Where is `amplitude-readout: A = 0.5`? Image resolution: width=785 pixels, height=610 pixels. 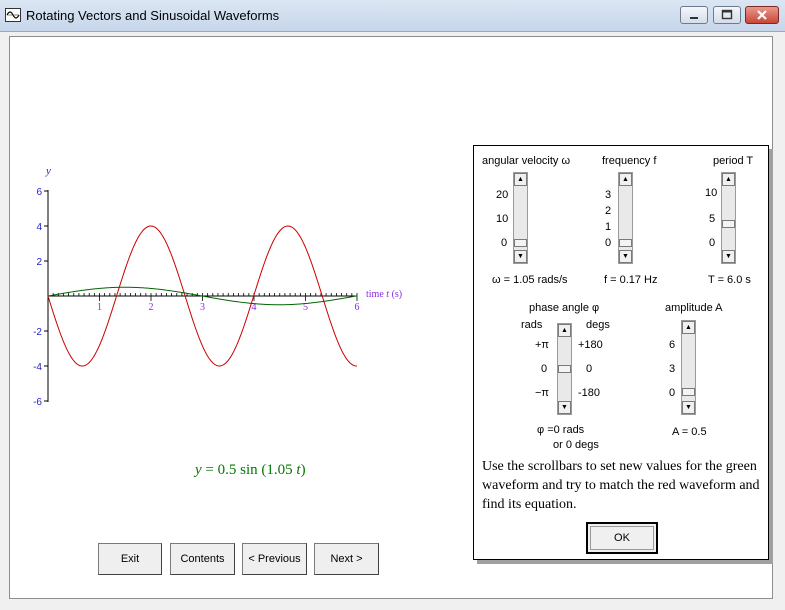
amplitude-readout: A = 0.5 is located at coordinates (689, 432).